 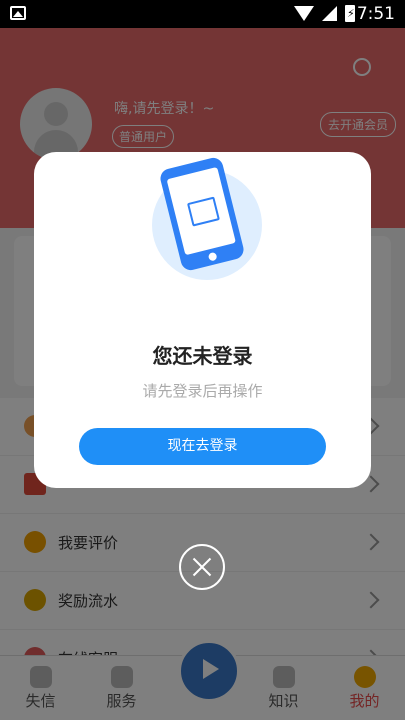 What do you see at coordinates (202, 14) in the screenshot?
I see `status-bar: ⚡ 7:51` at bounding box center [202, 14].